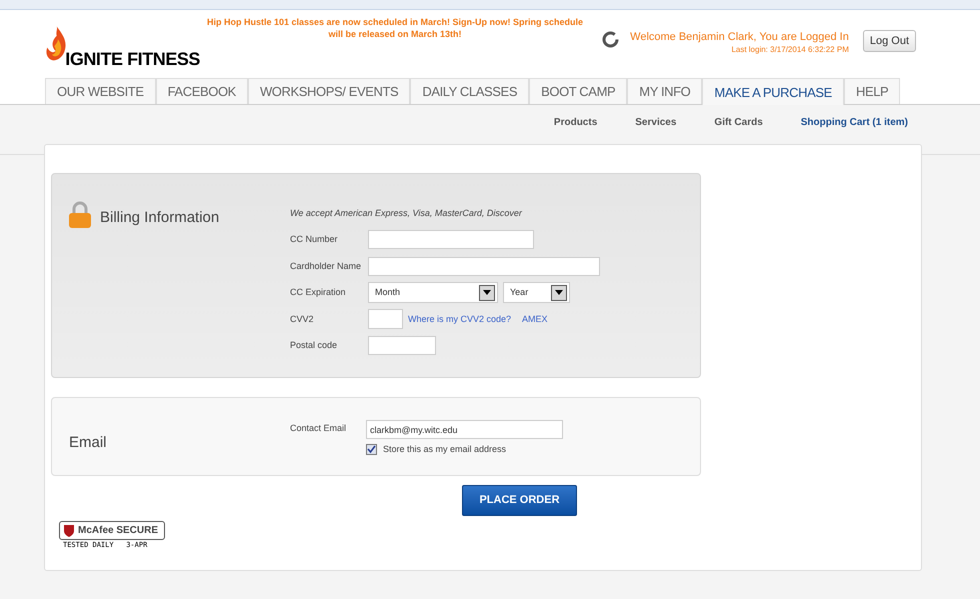  Describe the element at coordinates (535, 319) in the screenshot. I see `help-link: AMEX` at that location.